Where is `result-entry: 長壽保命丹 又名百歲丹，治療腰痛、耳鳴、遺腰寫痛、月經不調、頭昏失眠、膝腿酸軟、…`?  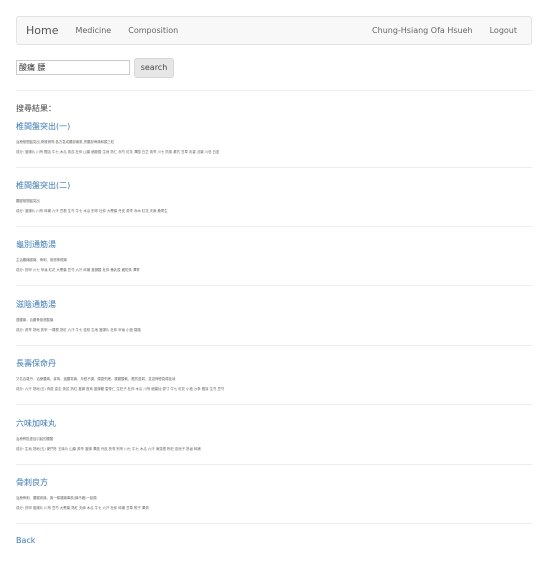
result-entry: 長壽保命丹 又名百歲丹，治療腰痛、耳鳴、遺腰寫痛、月經不調、頭昏失眠、膝腿酸軟、… is located at coordinates (274, 381).